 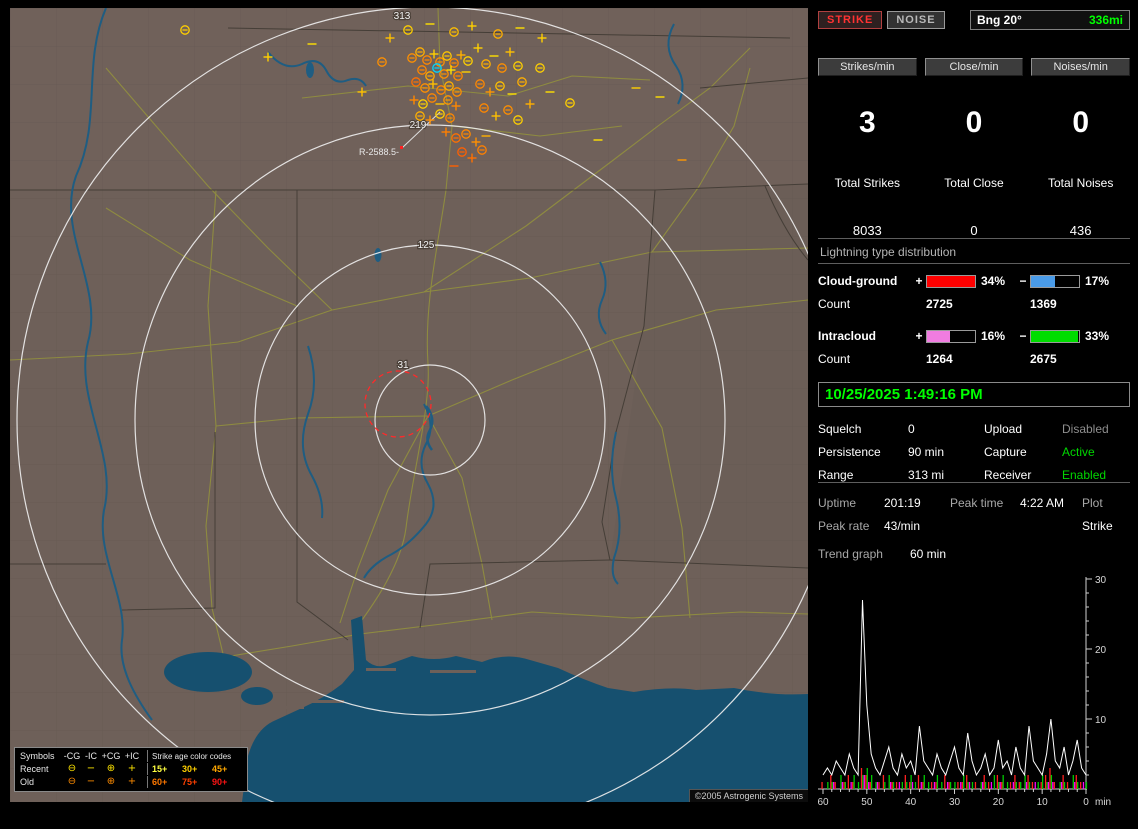 I want to click on intracloud-count-row: Count 1264 2675, so click(x=974, y=359).